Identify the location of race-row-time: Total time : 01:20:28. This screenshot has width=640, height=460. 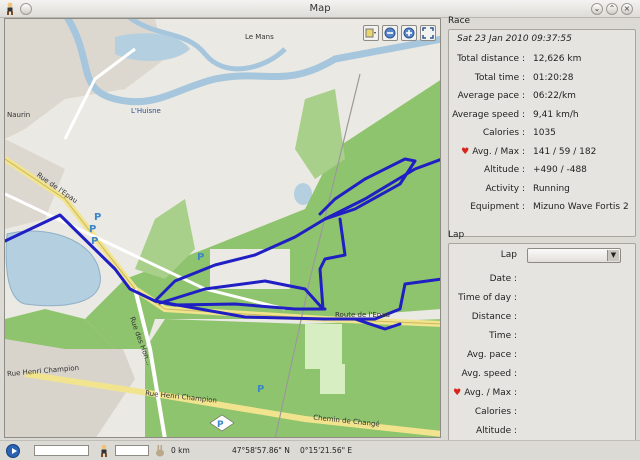
(542, 82).